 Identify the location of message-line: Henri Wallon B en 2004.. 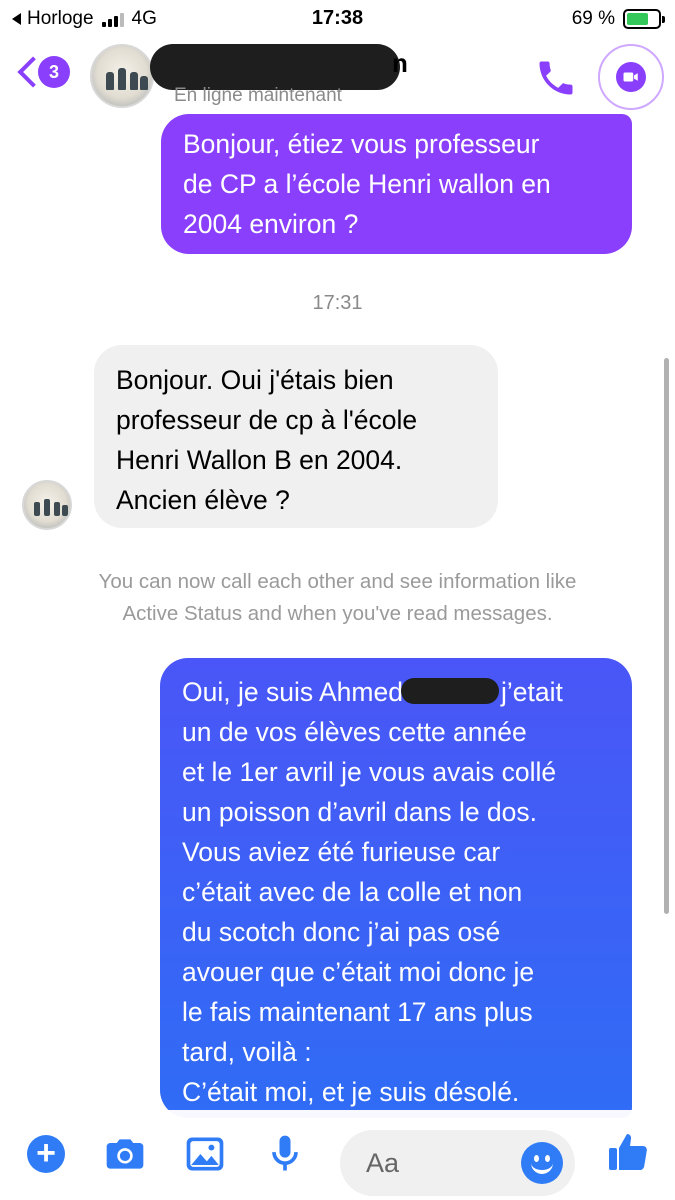
(259, 460).